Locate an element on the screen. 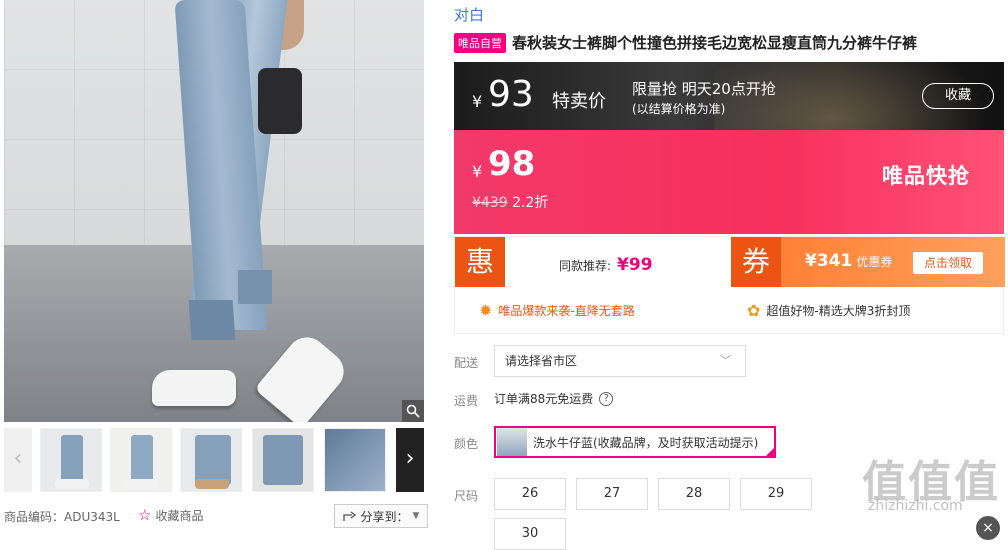 The height and width of the screenshot is (550, 1008). brand-link: 对白 is located at coordinates (469, 14).